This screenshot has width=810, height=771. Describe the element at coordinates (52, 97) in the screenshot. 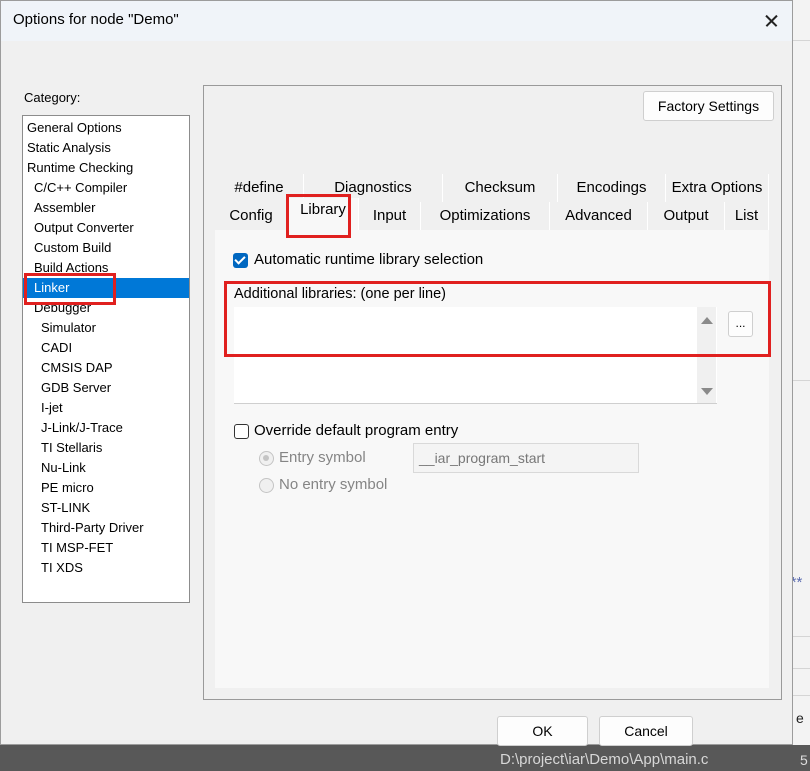

I see `category-label: Category:` at that location.